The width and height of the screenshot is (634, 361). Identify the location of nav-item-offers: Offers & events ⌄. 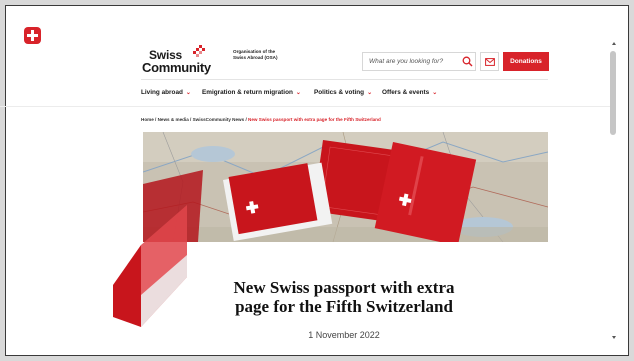
(409, 92).